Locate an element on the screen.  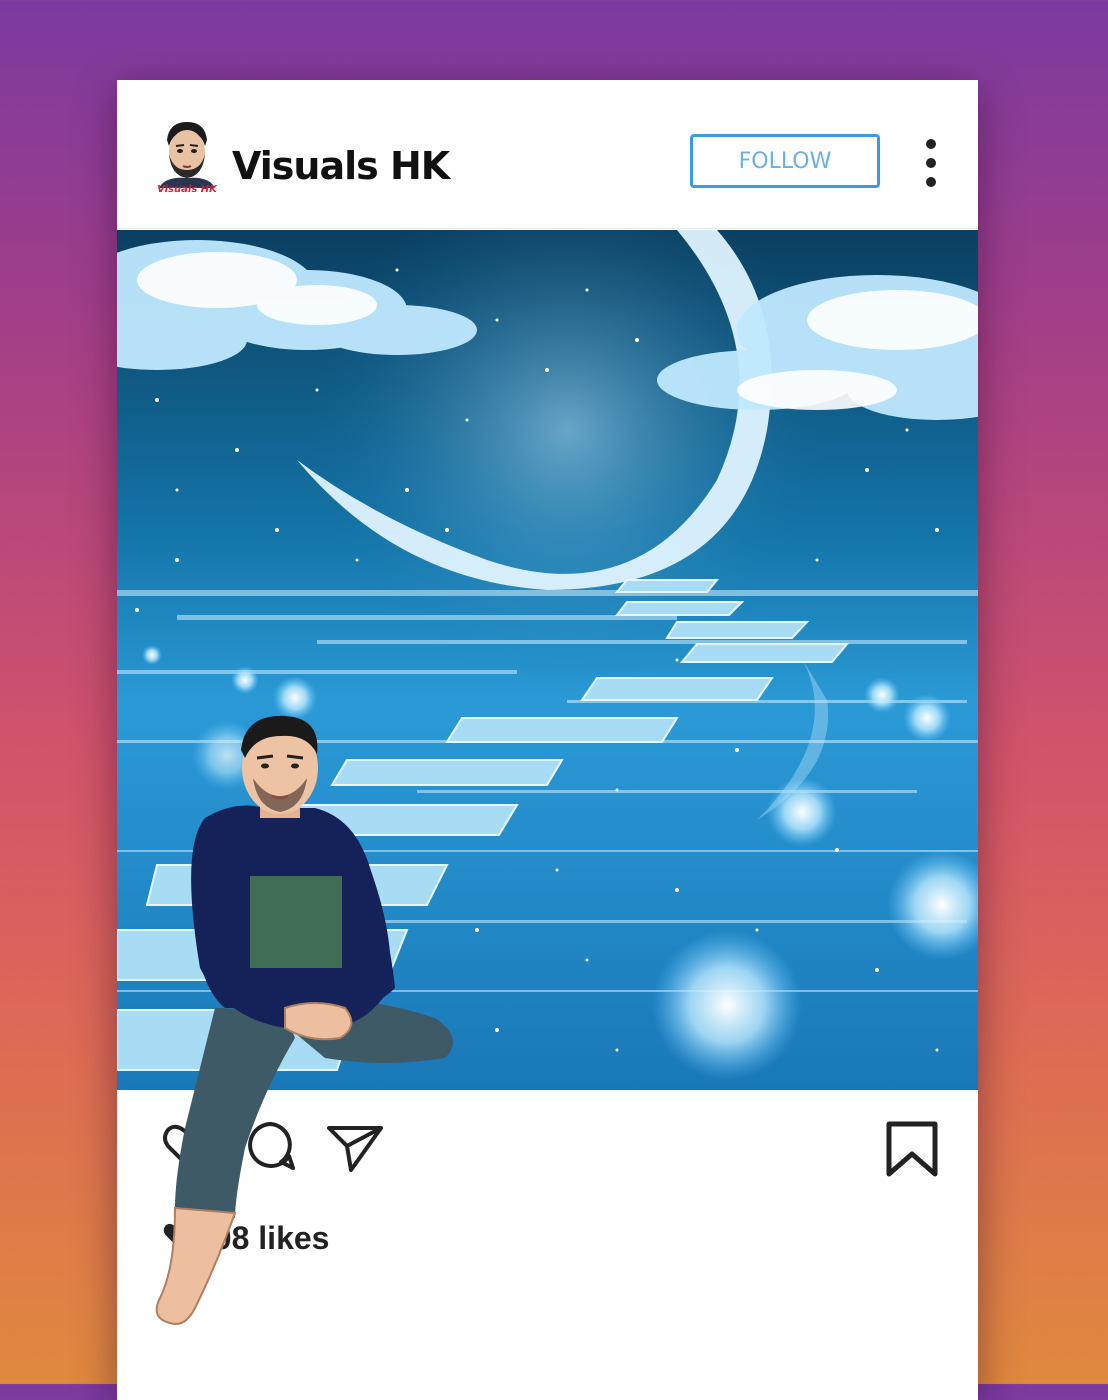
follow-button: FOLLOW is located at coordinates (785, 161).